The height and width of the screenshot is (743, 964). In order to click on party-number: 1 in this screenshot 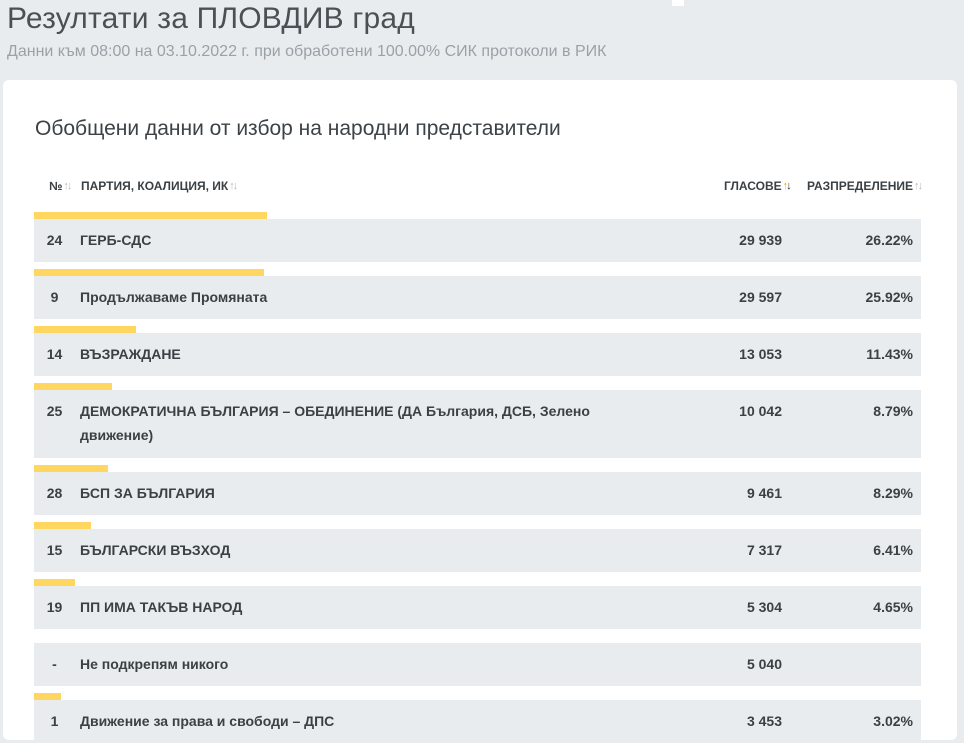, I will do `click(54, 721)`.